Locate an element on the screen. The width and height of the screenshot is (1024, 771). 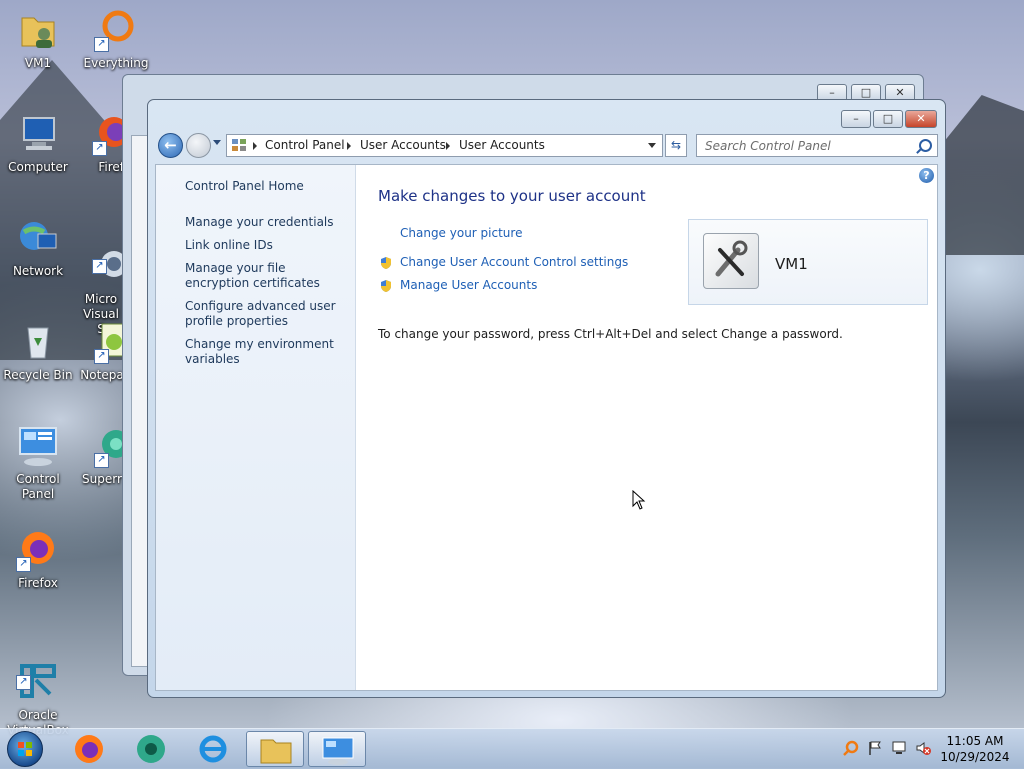
page-heading: Make changes to your user account is located at coordinates (512, 196).